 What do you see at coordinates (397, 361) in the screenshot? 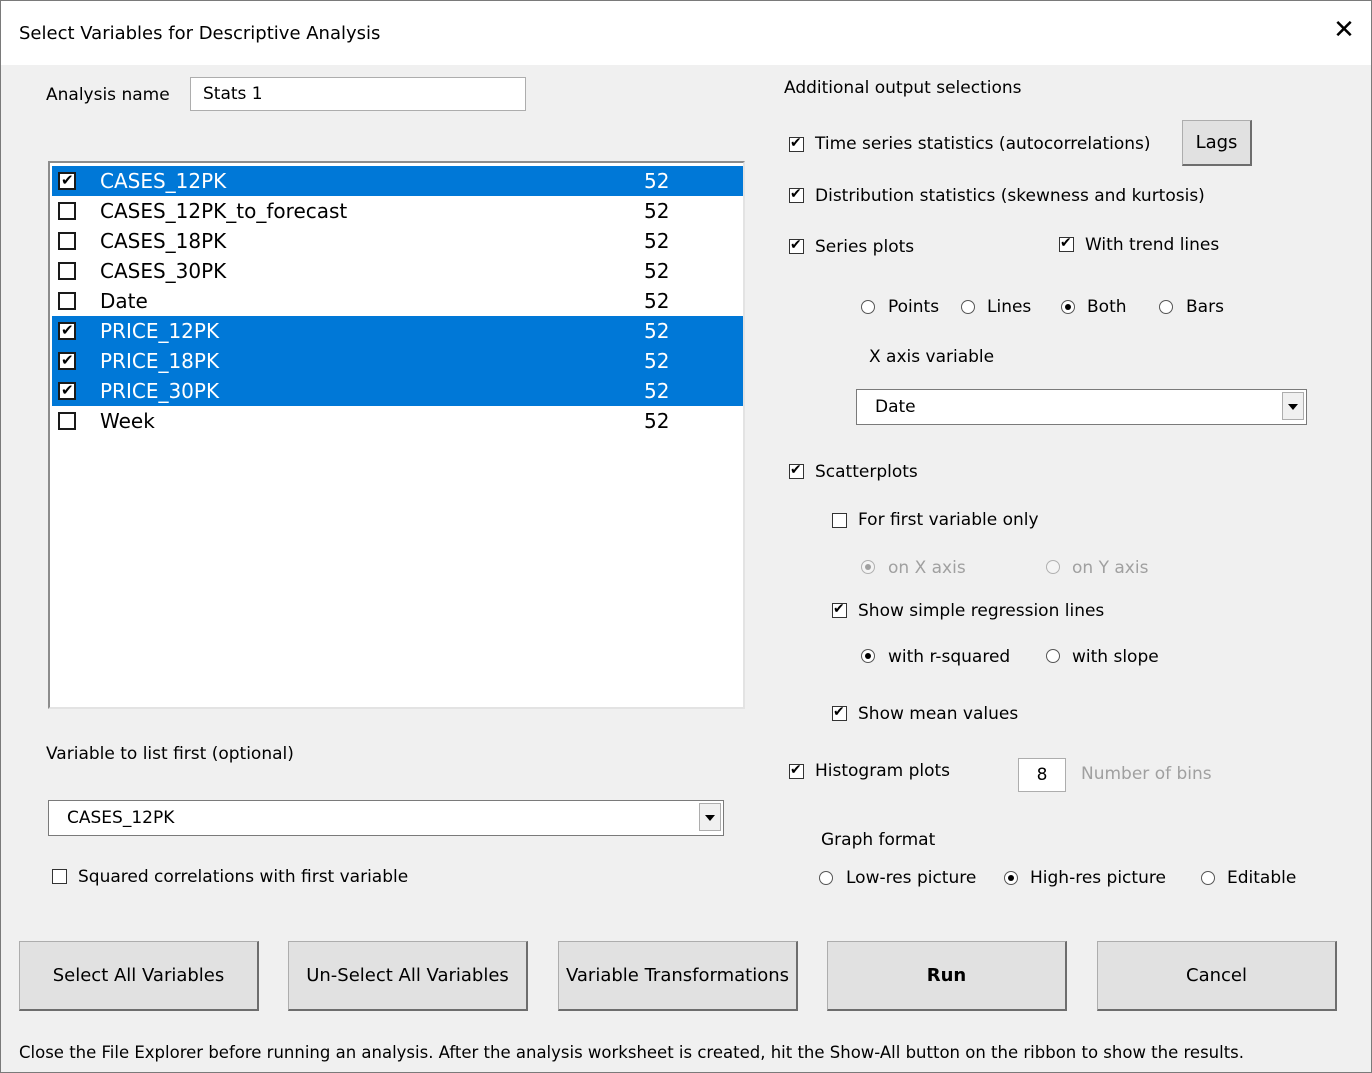
I see `list-item: PRICE_18PK 52` at bounding box center [397, 361].